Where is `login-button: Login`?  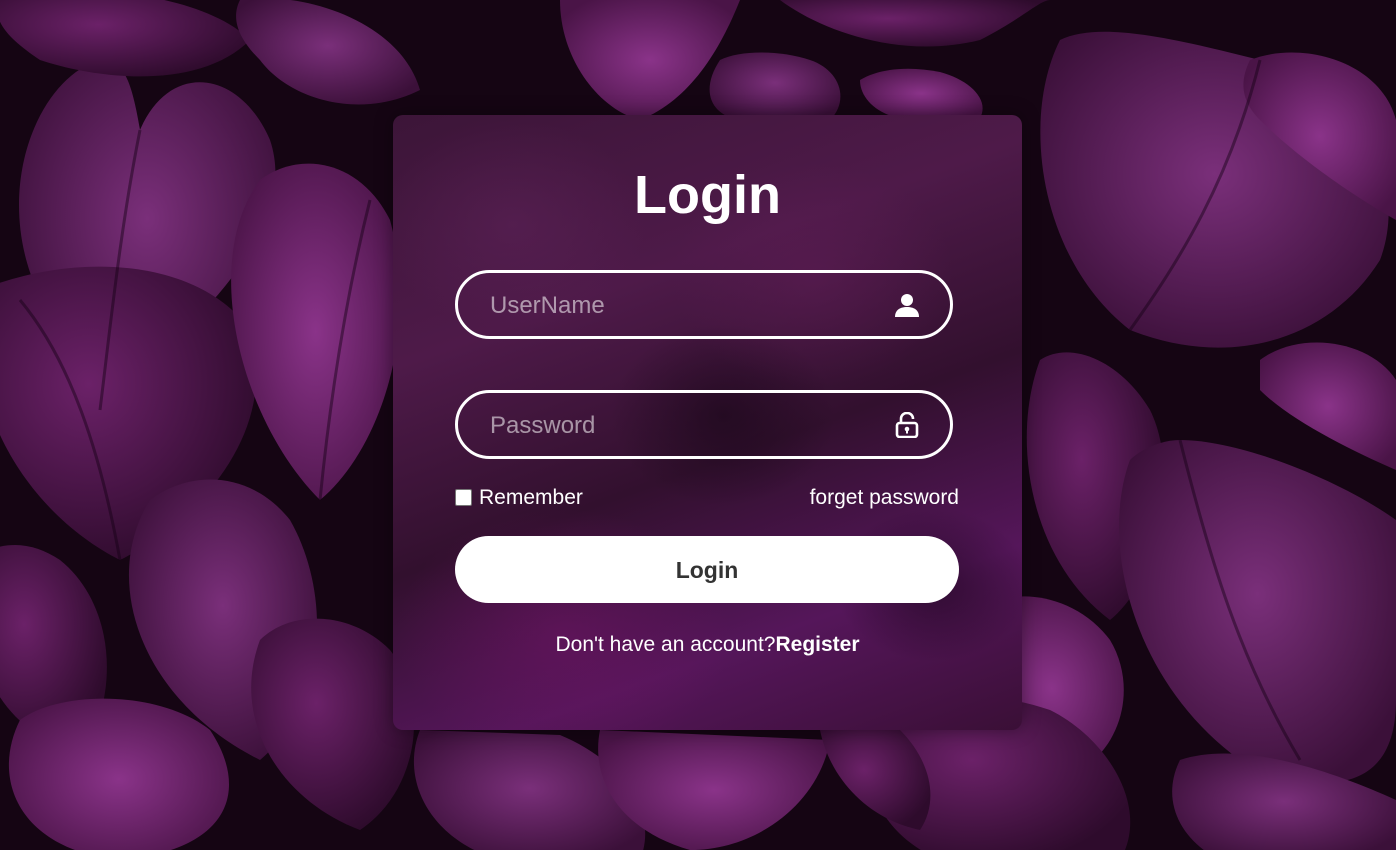 login-button: Login is located at coordinates (707, 569).